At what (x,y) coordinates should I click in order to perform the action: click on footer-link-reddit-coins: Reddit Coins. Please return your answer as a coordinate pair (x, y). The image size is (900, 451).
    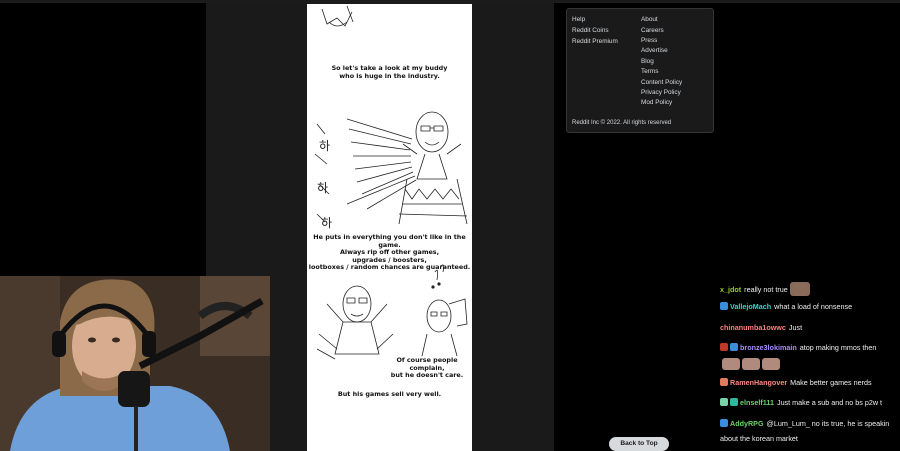
    Looking at the image, I should click on (590, 30).